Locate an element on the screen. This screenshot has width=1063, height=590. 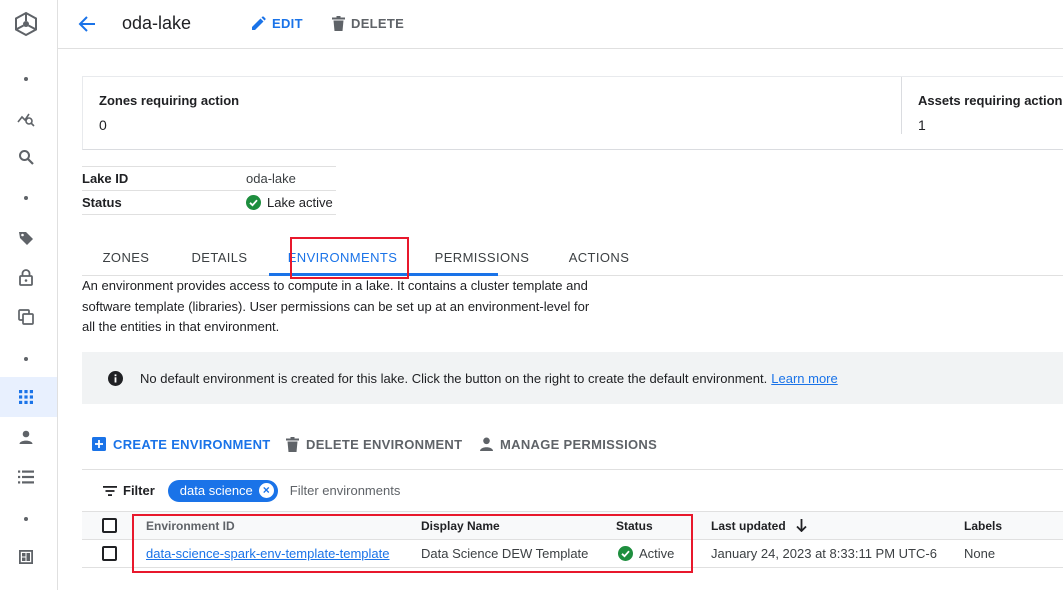
col-last-updated-label: Last updated is located at coordinates (748, 525).